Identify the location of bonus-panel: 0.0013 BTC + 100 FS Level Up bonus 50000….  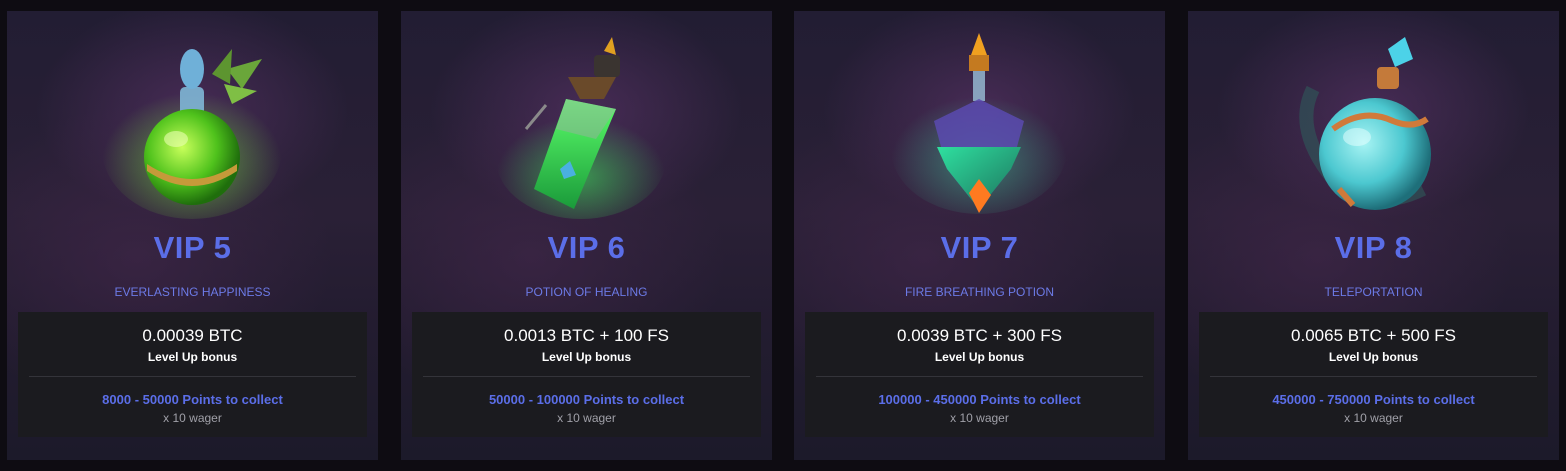
(586, 374).